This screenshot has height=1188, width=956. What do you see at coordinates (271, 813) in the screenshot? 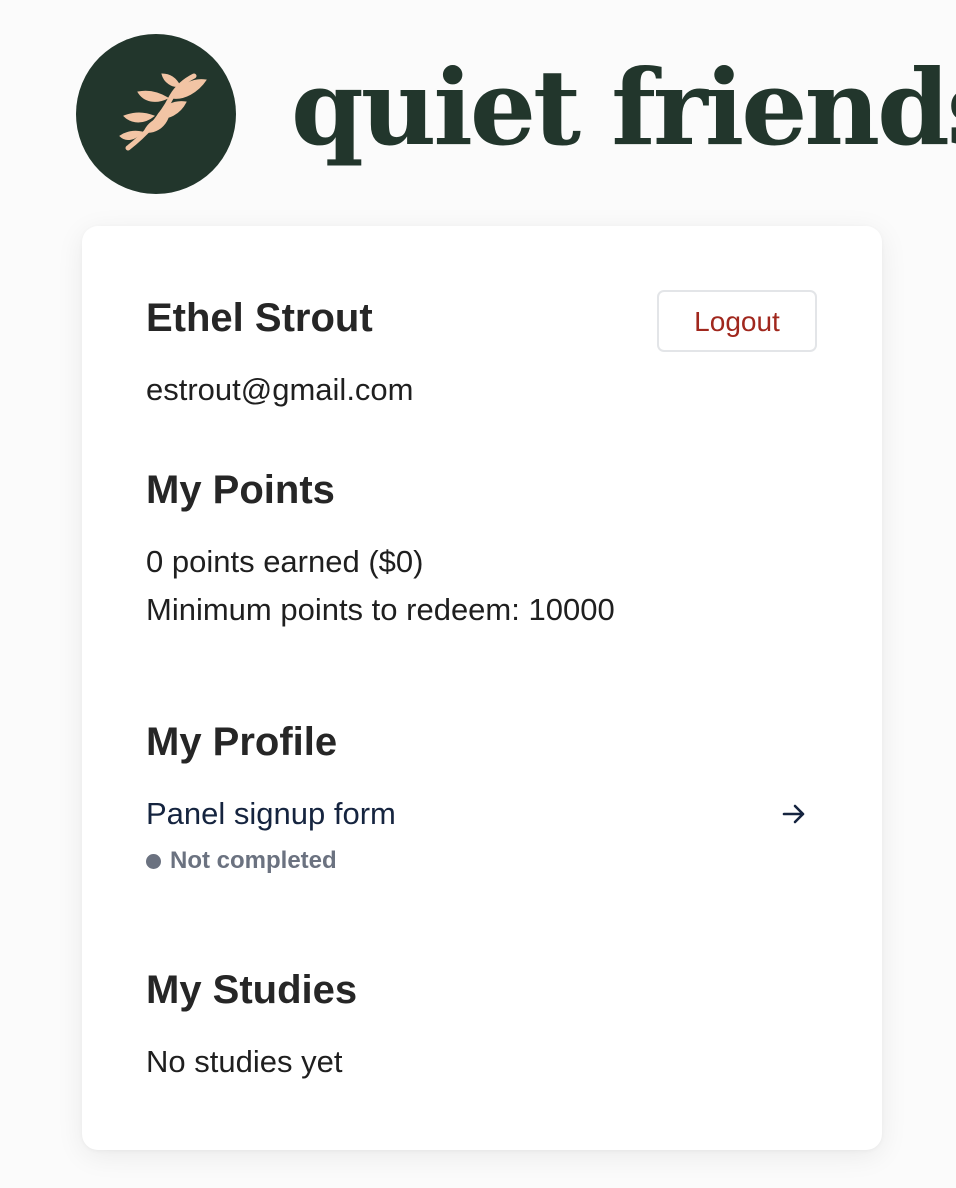
I see `panel-signup-form-label: Panel signup form` at bounding box center [271, 813].